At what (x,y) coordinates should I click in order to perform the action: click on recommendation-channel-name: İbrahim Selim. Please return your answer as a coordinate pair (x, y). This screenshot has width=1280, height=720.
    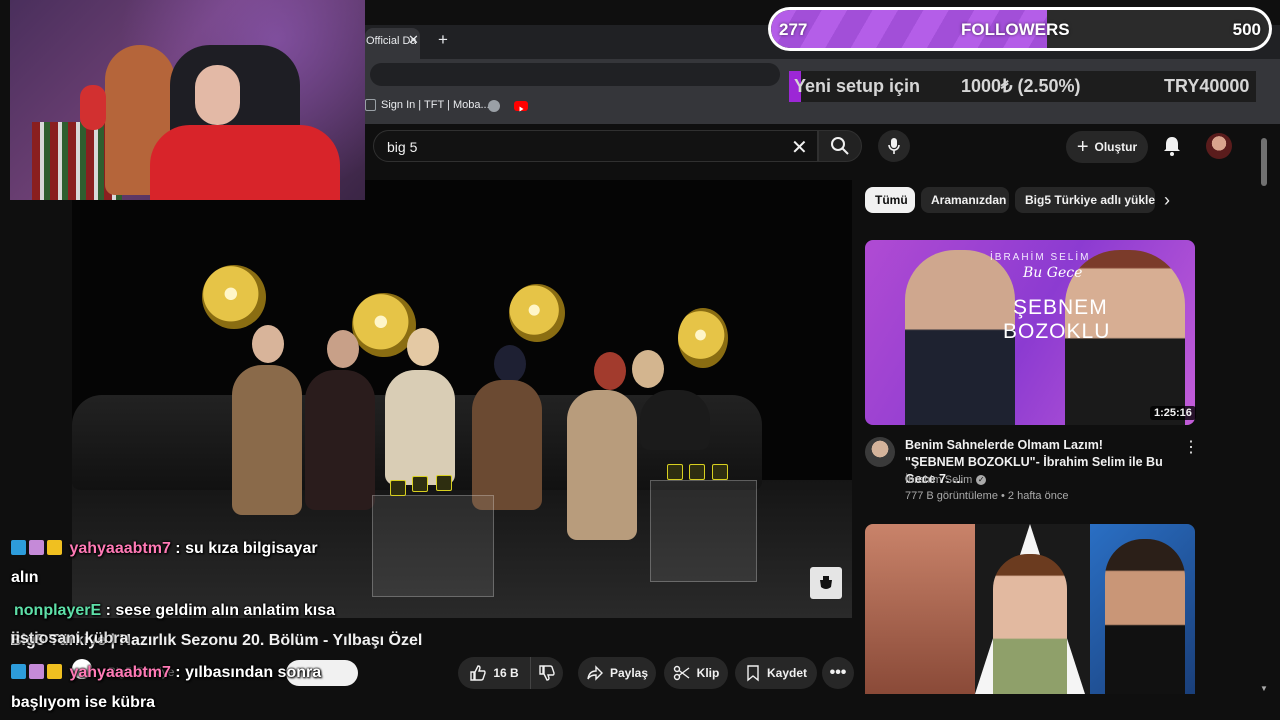
    Looking at the image, I should click on (939, 480).